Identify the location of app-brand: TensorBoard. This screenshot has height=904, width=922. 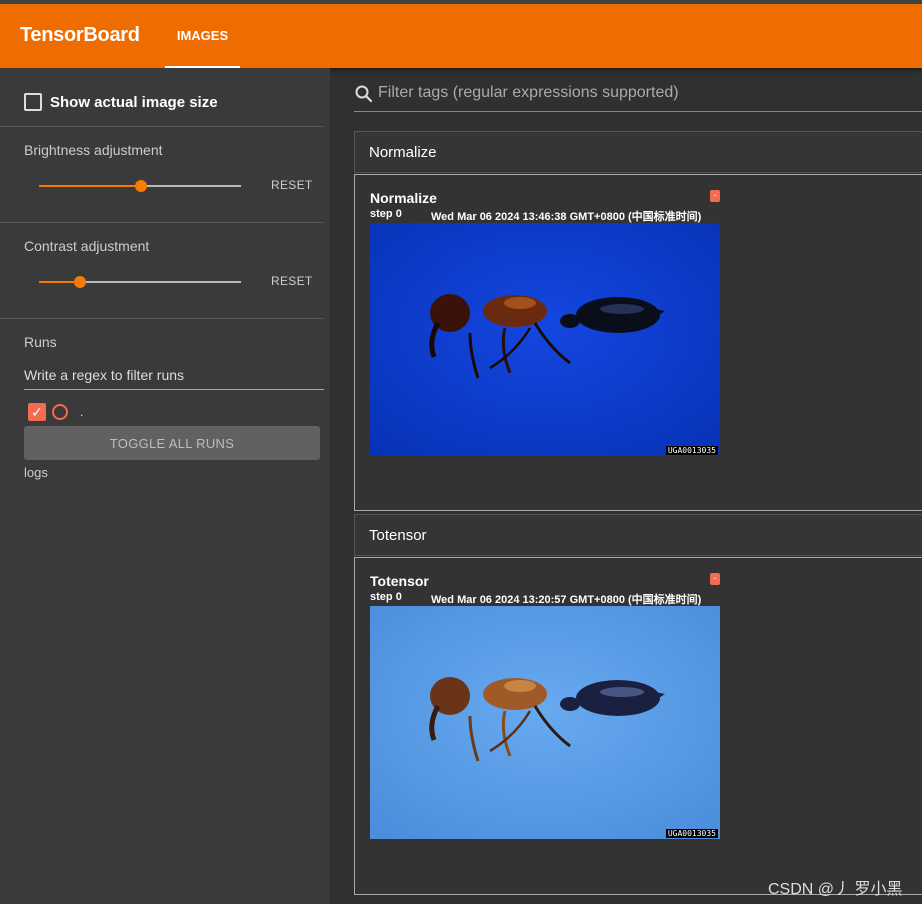
(80, 35).